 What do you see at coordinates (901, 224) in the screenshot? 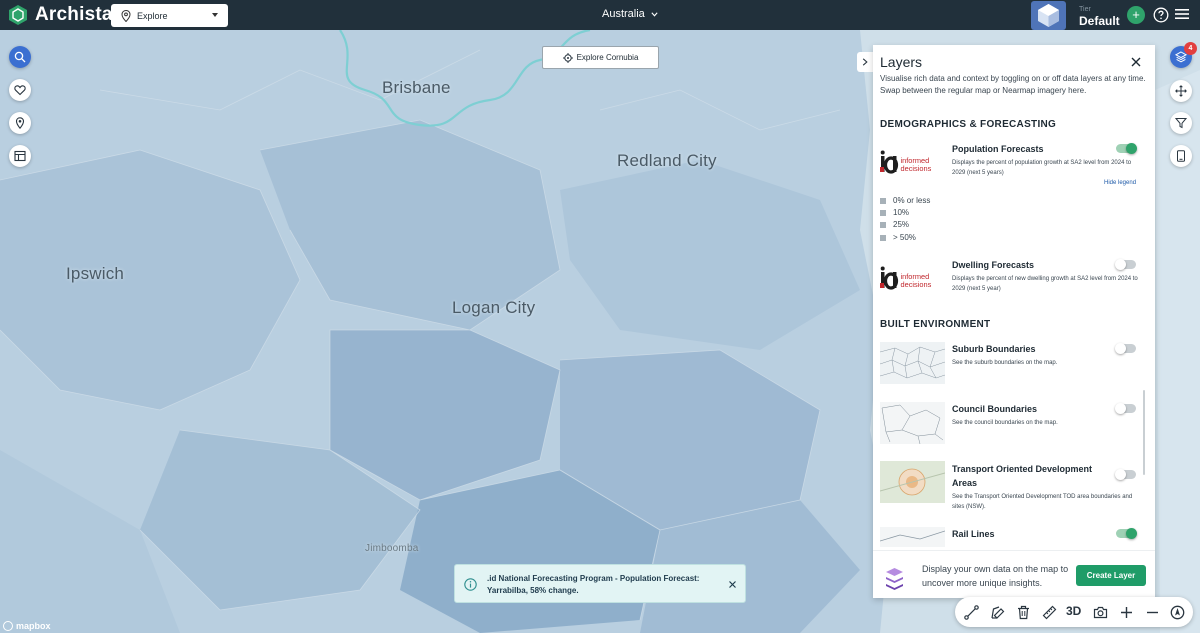
I see `legend-label: 25%` at bounding box center [901, 224].